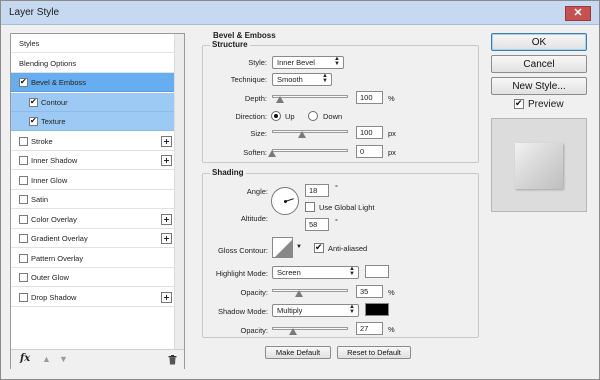  I want to click on ok-button: OK, so click(539, 42).